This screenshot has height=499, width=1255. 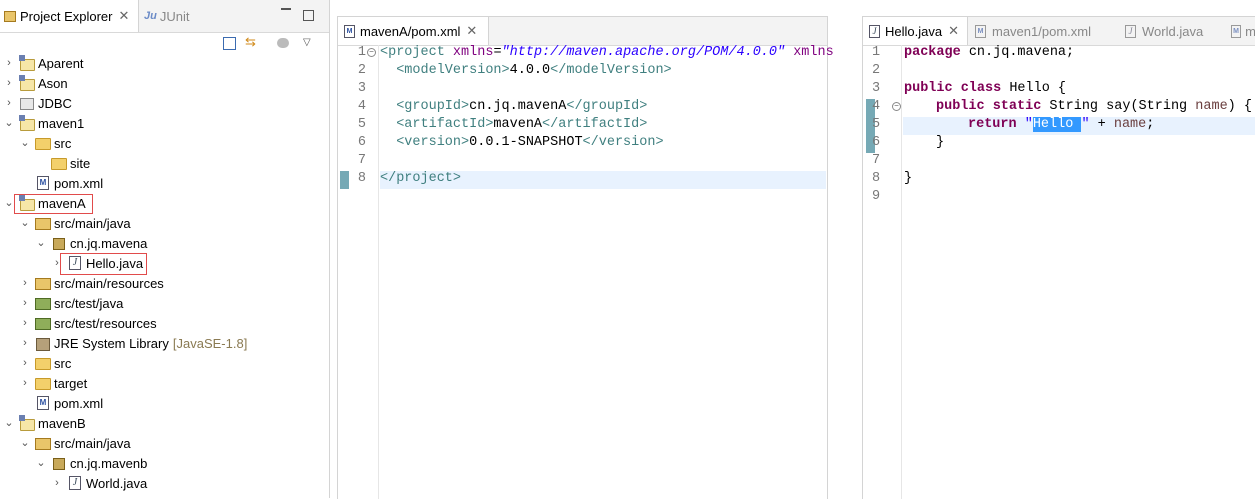 What do you see at coordinates (283, 43) in the screenshot?
I see `focus-icon` at bounding box center [283, 43].